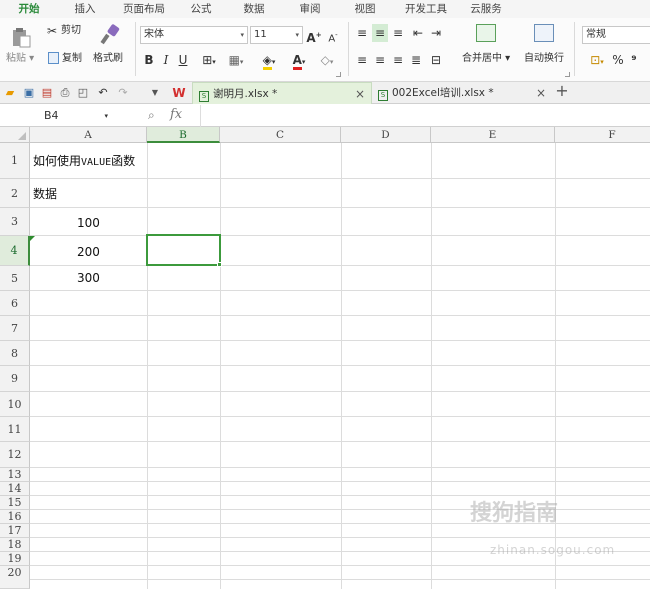 This screenshot has height=589, width=650. What do you see at coordinates (380, 33) in the screenshot?
I see `align-middle-icon: ≡` at bounding box center [380, 33].